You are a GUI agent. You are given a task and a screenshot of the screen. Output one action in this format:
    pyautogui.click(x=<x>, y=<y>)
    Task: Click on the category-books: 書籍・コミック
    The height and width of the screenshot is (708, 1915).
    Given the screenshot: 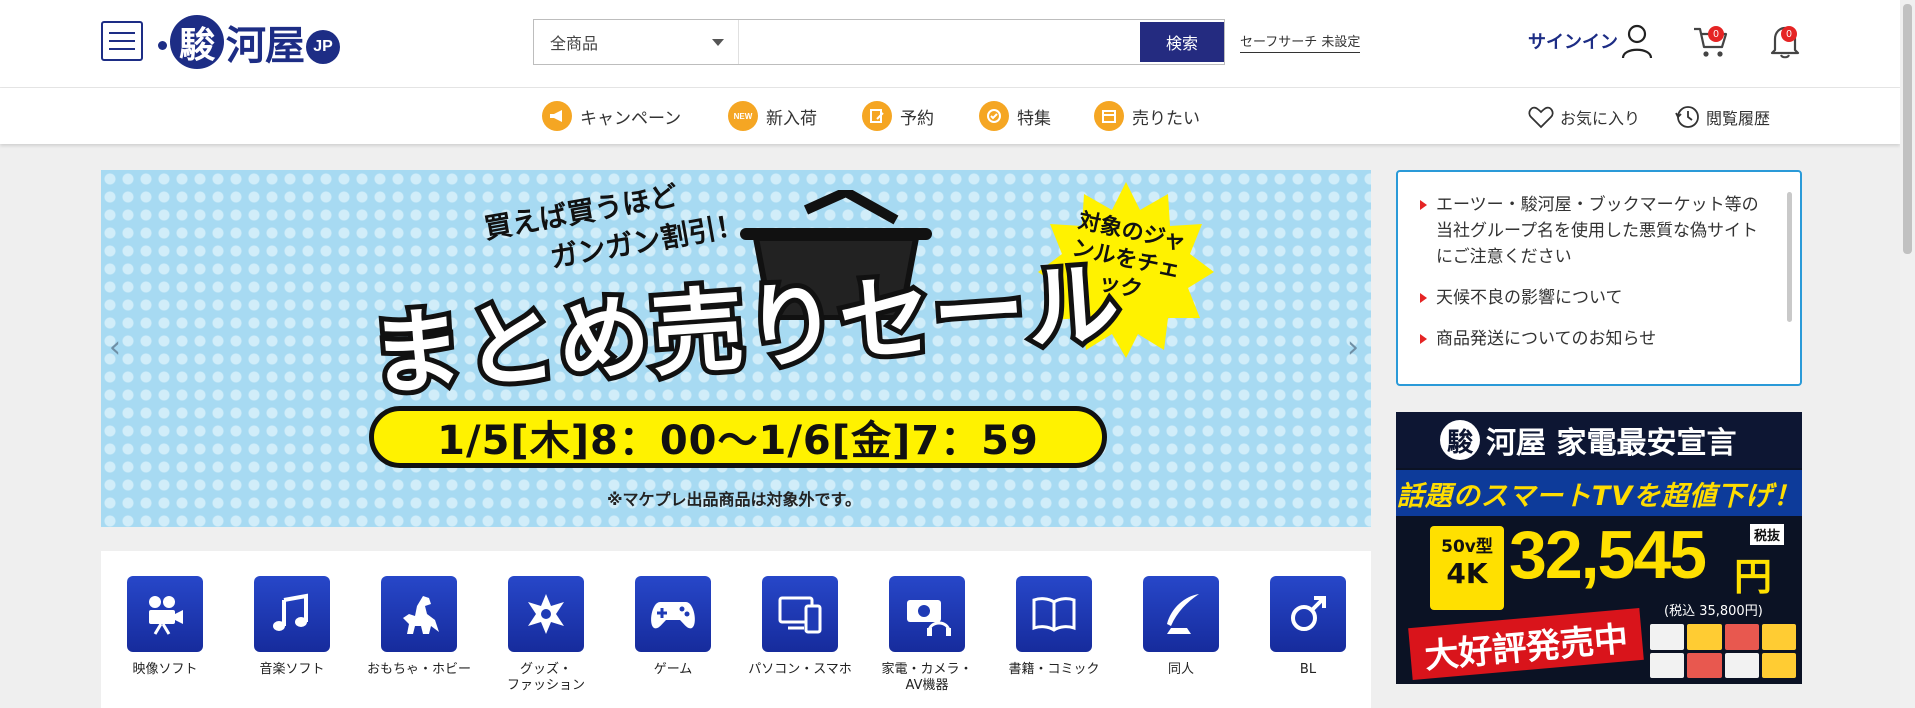 What is the action you would take?
    pyautogui.click(x=1054, y=627)
    